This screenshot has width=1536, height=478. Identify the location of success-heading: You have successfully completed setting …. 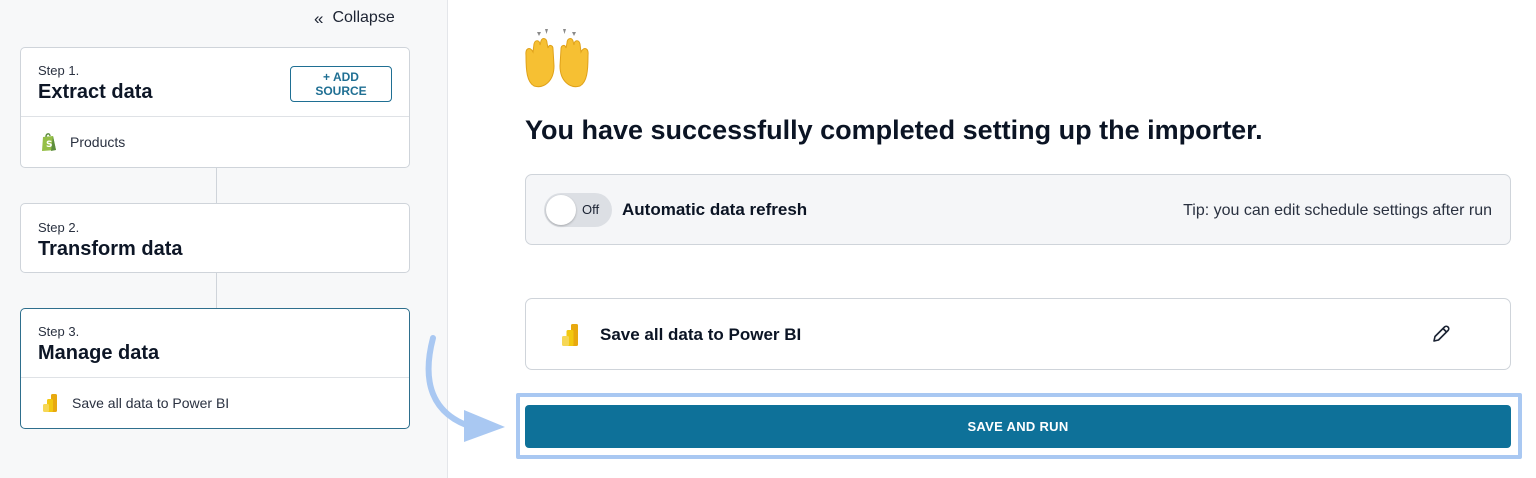
(894, 130).